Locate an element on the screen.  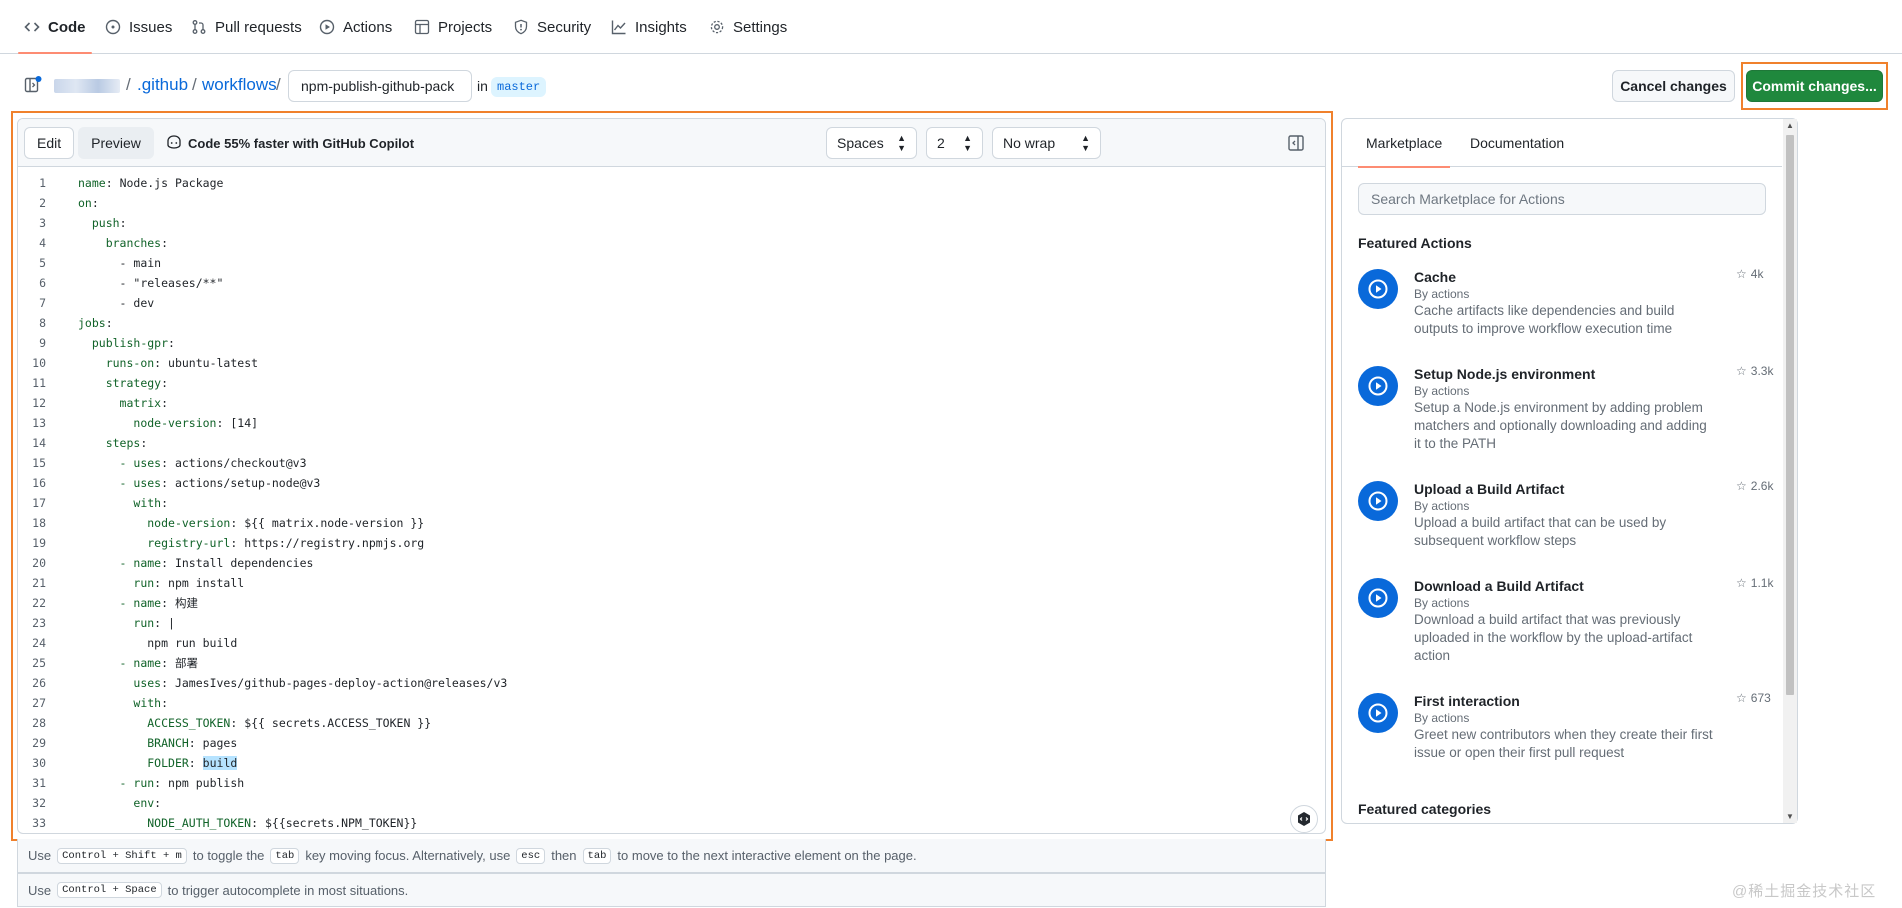
line-number: 10 is located at coordinates (39, 363).